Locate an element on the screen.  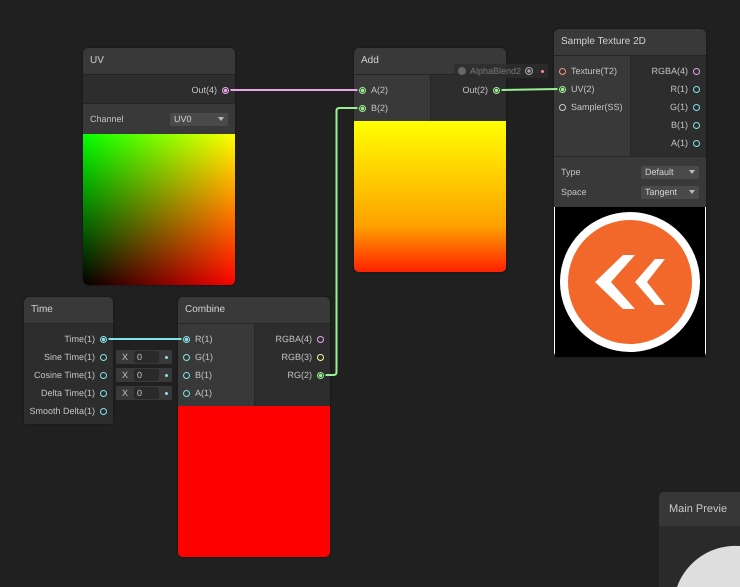
circle-icon is located at coordinates (462, 71).